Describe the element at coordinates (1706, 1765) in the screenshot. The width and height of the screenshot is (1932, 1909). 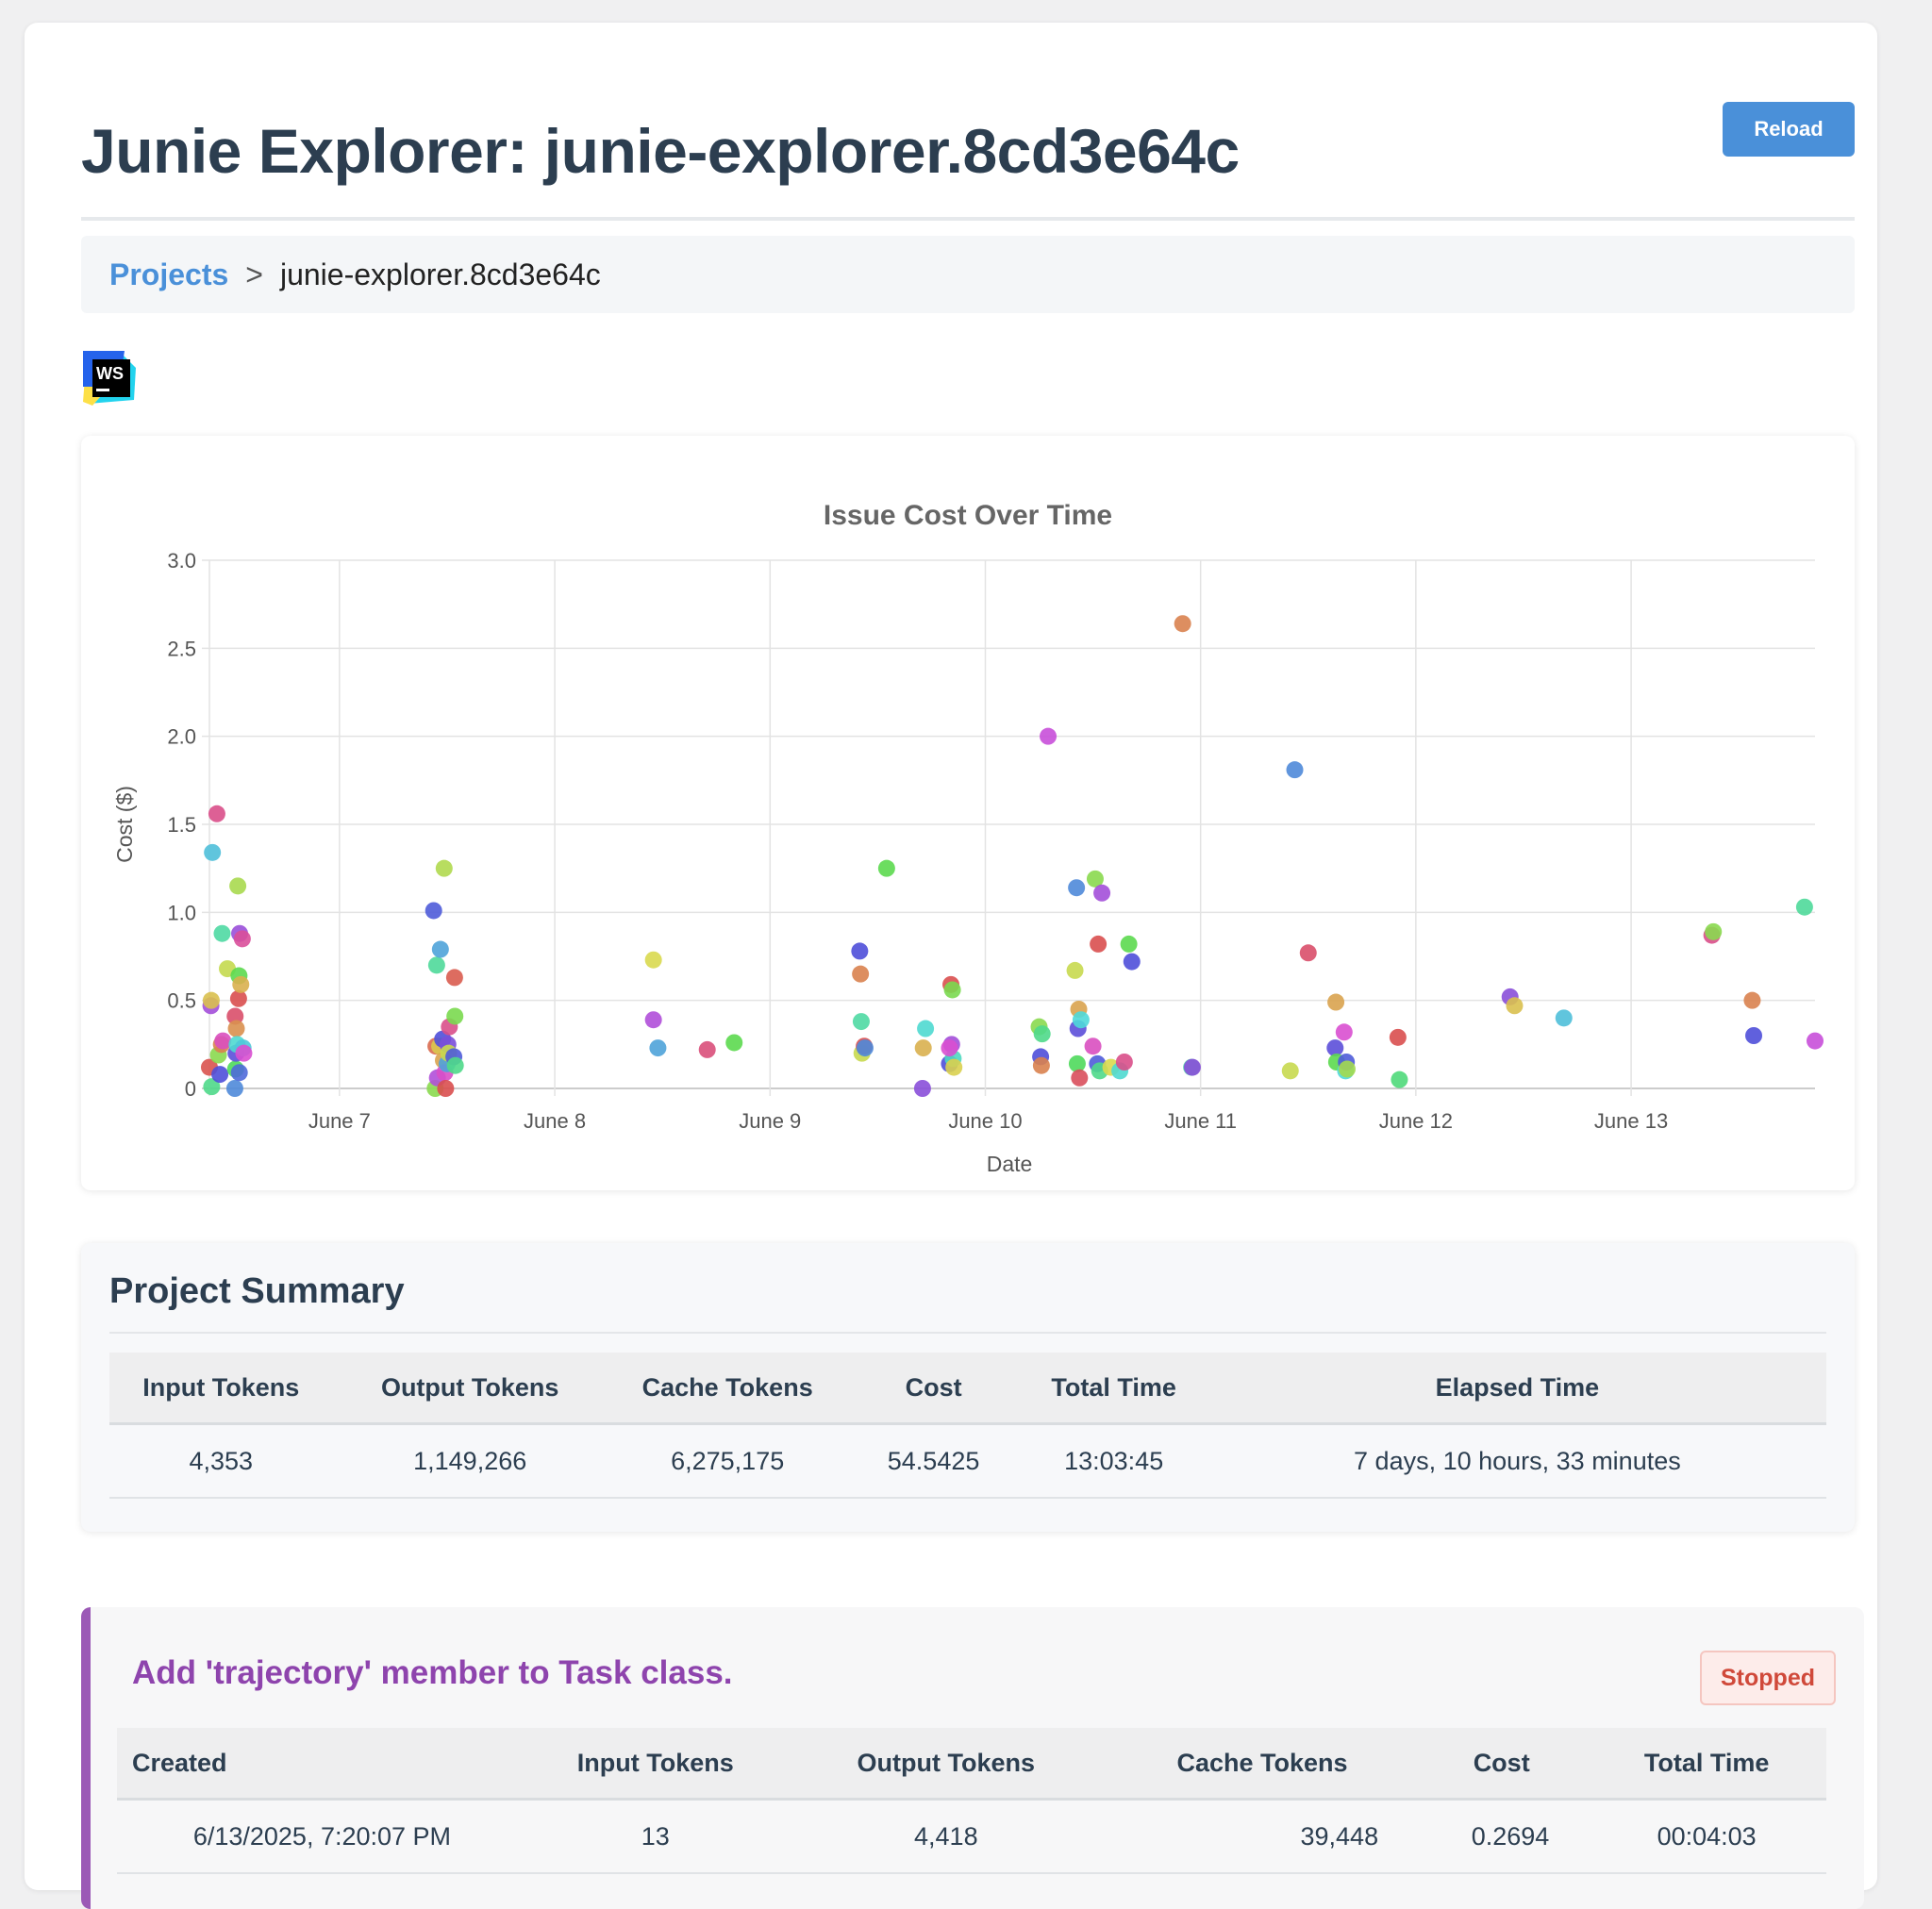
I see `task-header-total-time: Total Time` at that location.